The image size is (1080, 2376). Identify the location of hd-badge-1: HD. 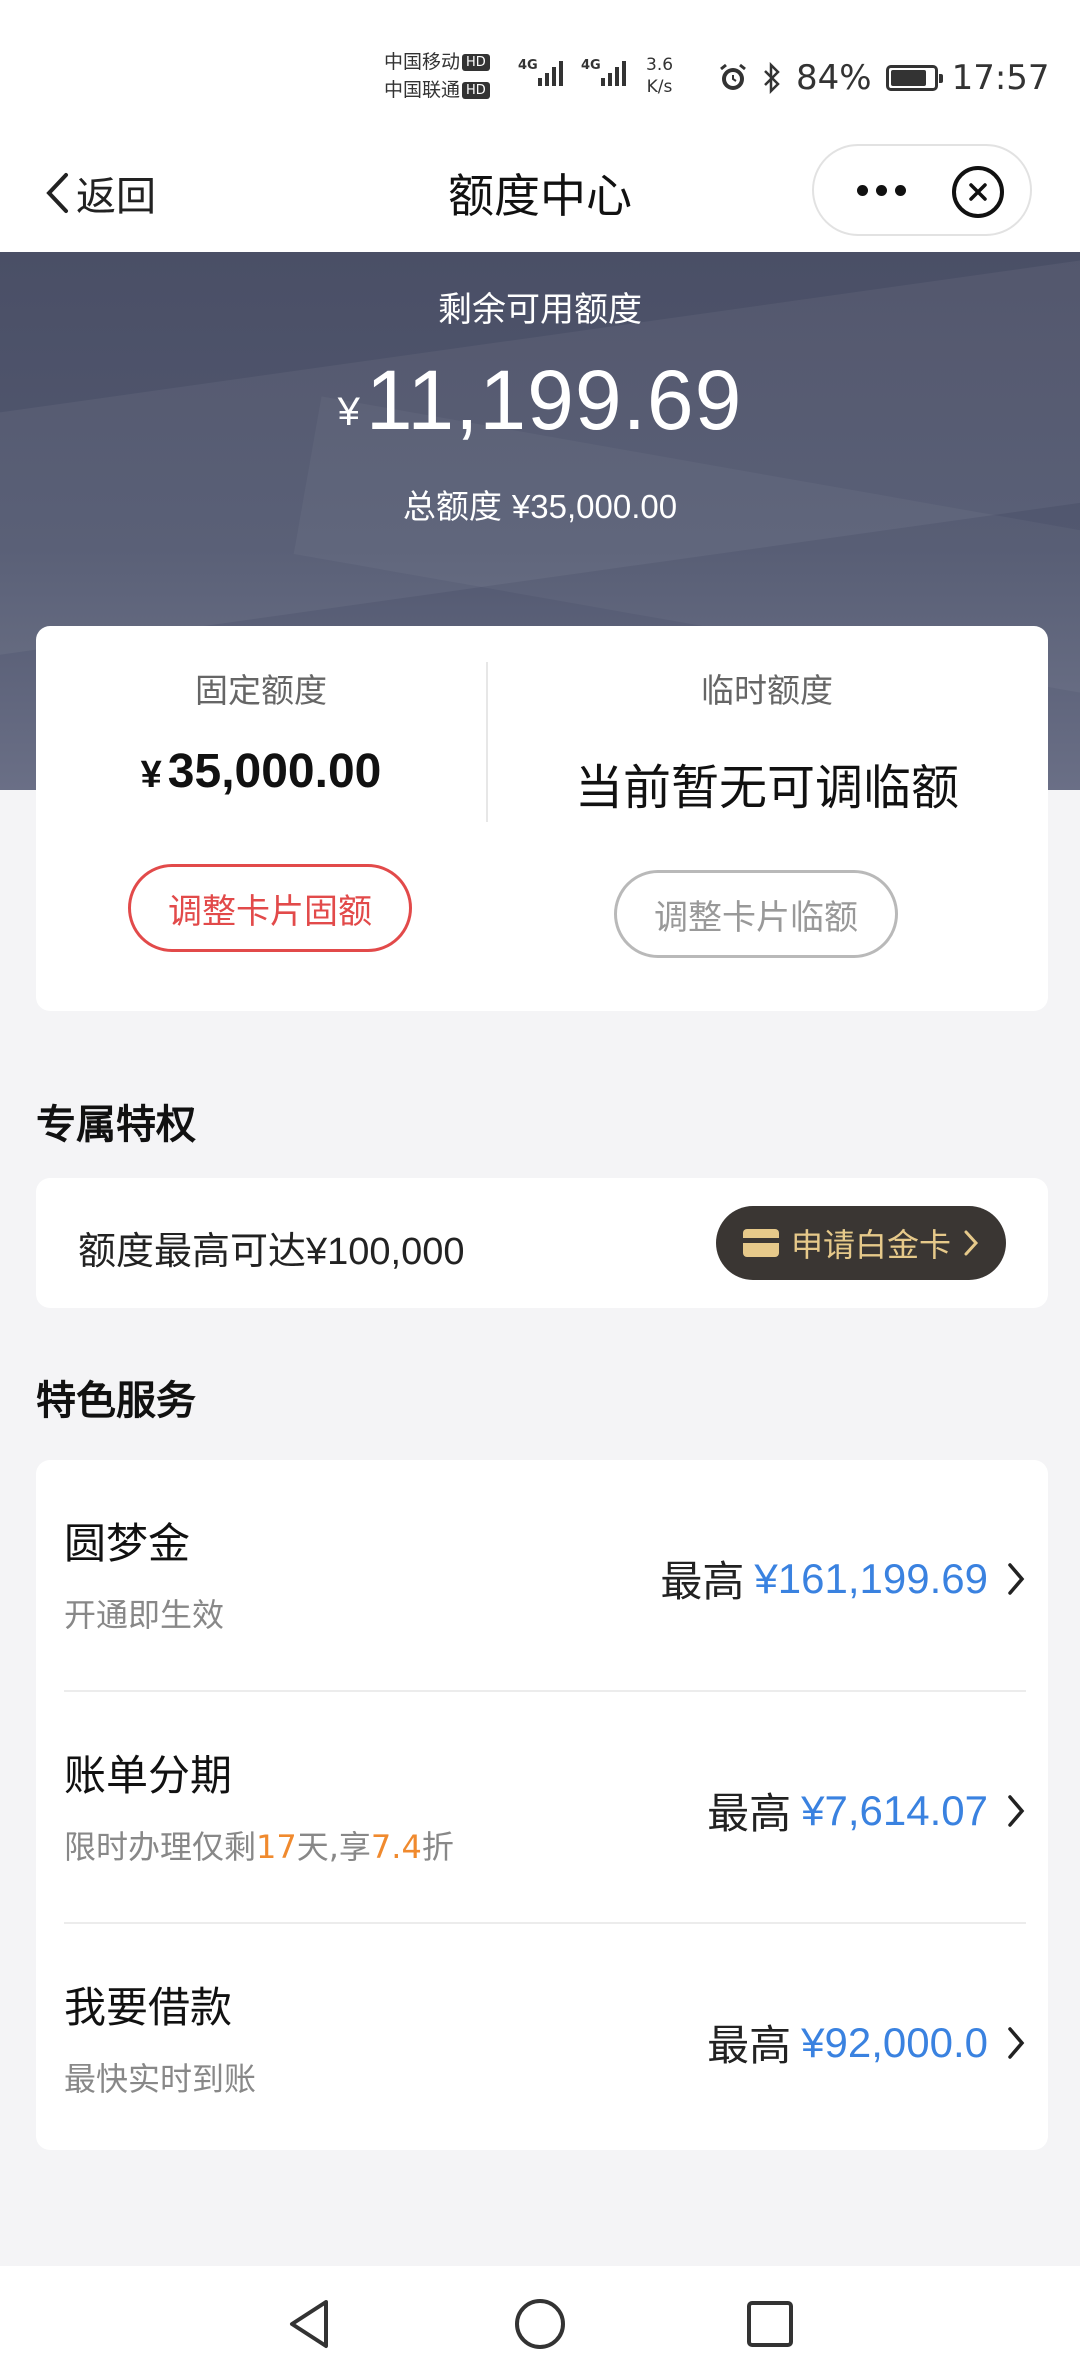
(476, 62).